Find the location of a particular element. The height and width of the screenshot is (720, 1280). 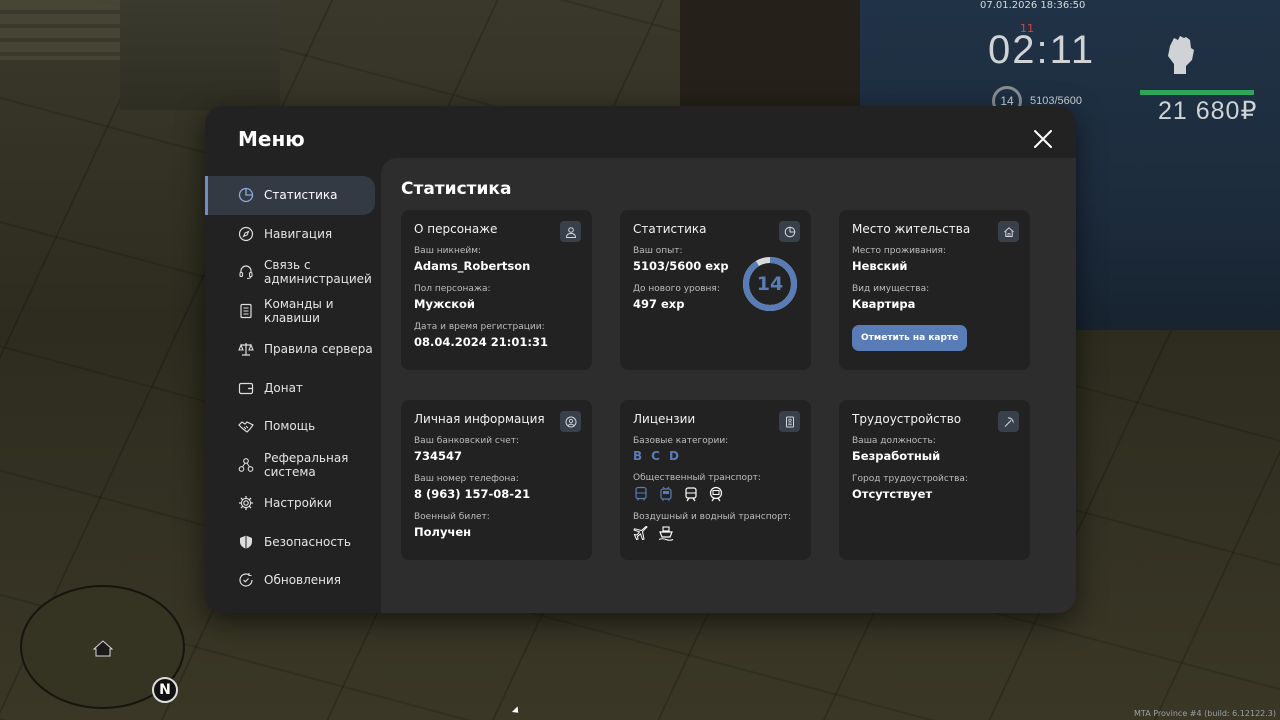

work-city-value: Отсутствует is located at coordinates (892, 494).